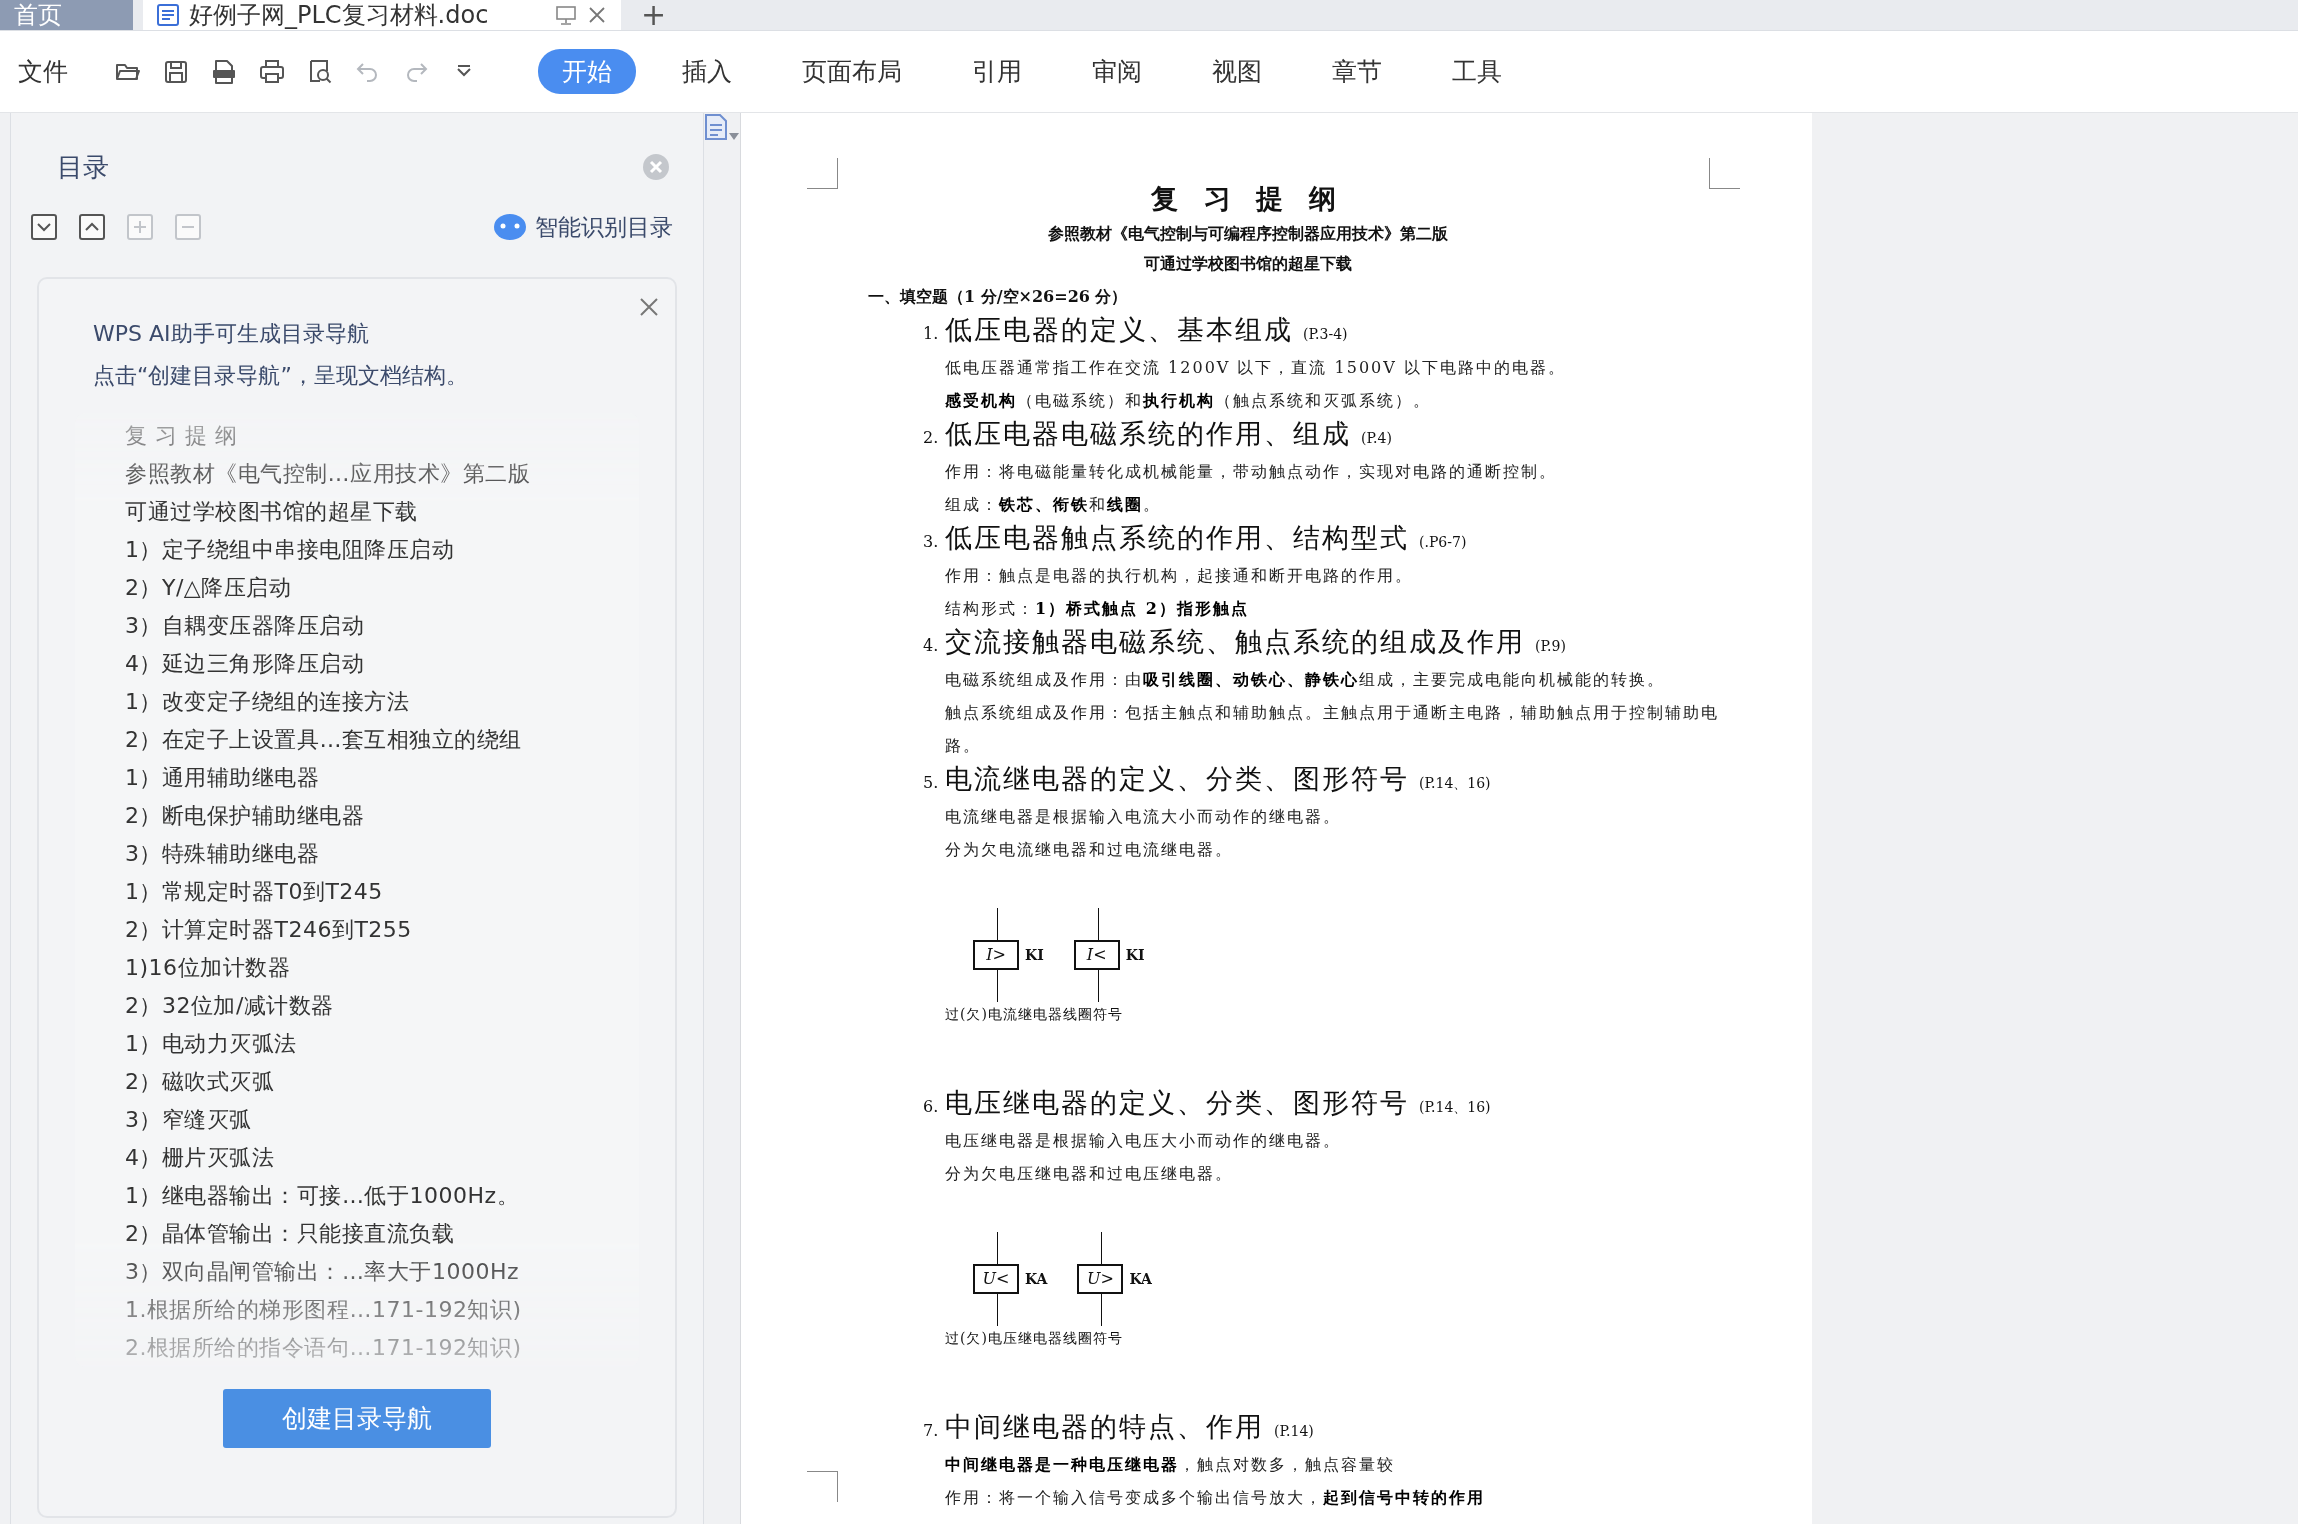 The height and width of the screenshot is (1524, 2298). I want to click on page-reference: (P.4), so click(1376, 438).